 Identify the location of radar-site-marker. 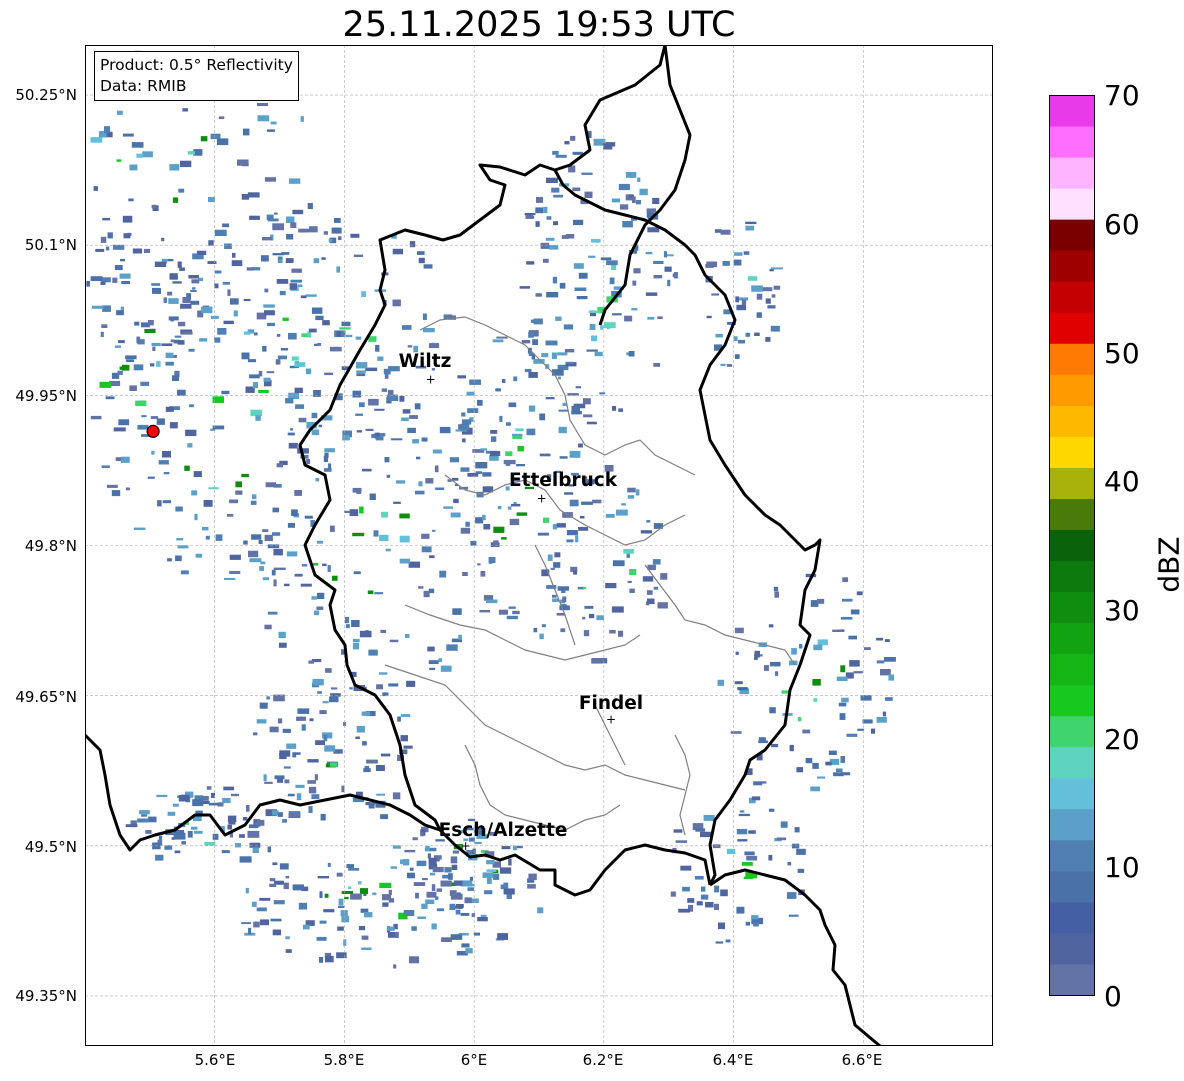
(153, 431).